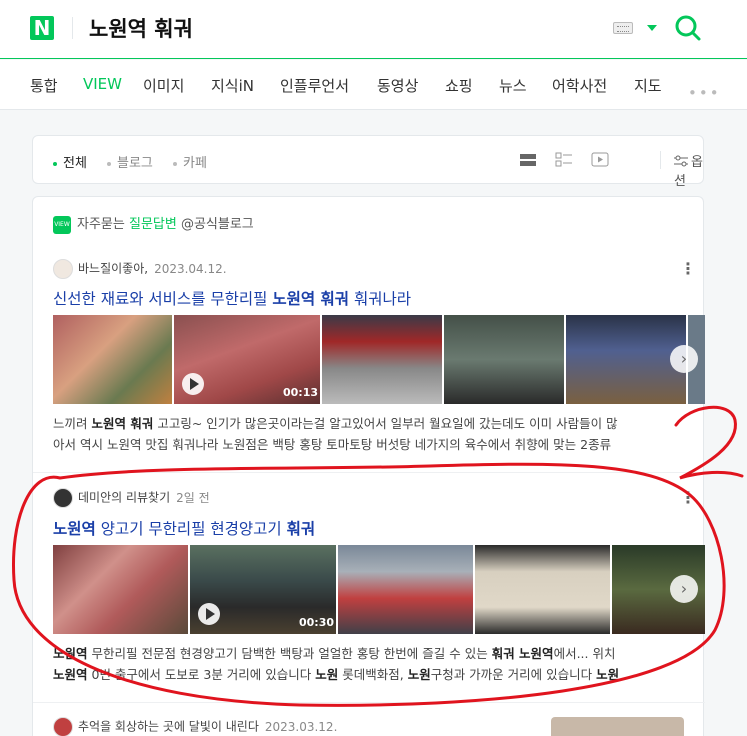 Image resolution: width=747 pixels, height=736 pixels. Describe the element at coordinates (301, 392) in the screenshot. I see `video-duration: 00:13` at that location.